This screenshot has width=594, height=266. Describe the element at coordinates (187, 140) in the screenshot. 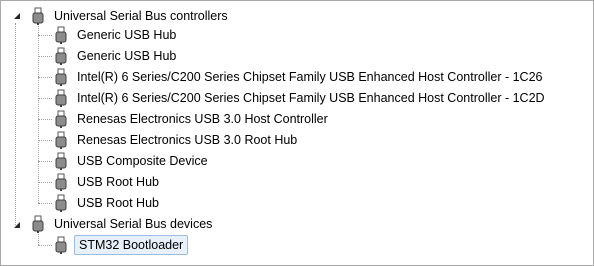

I see `device-label: Renesas Electronics USB 3.0 Root Hub` at that location.